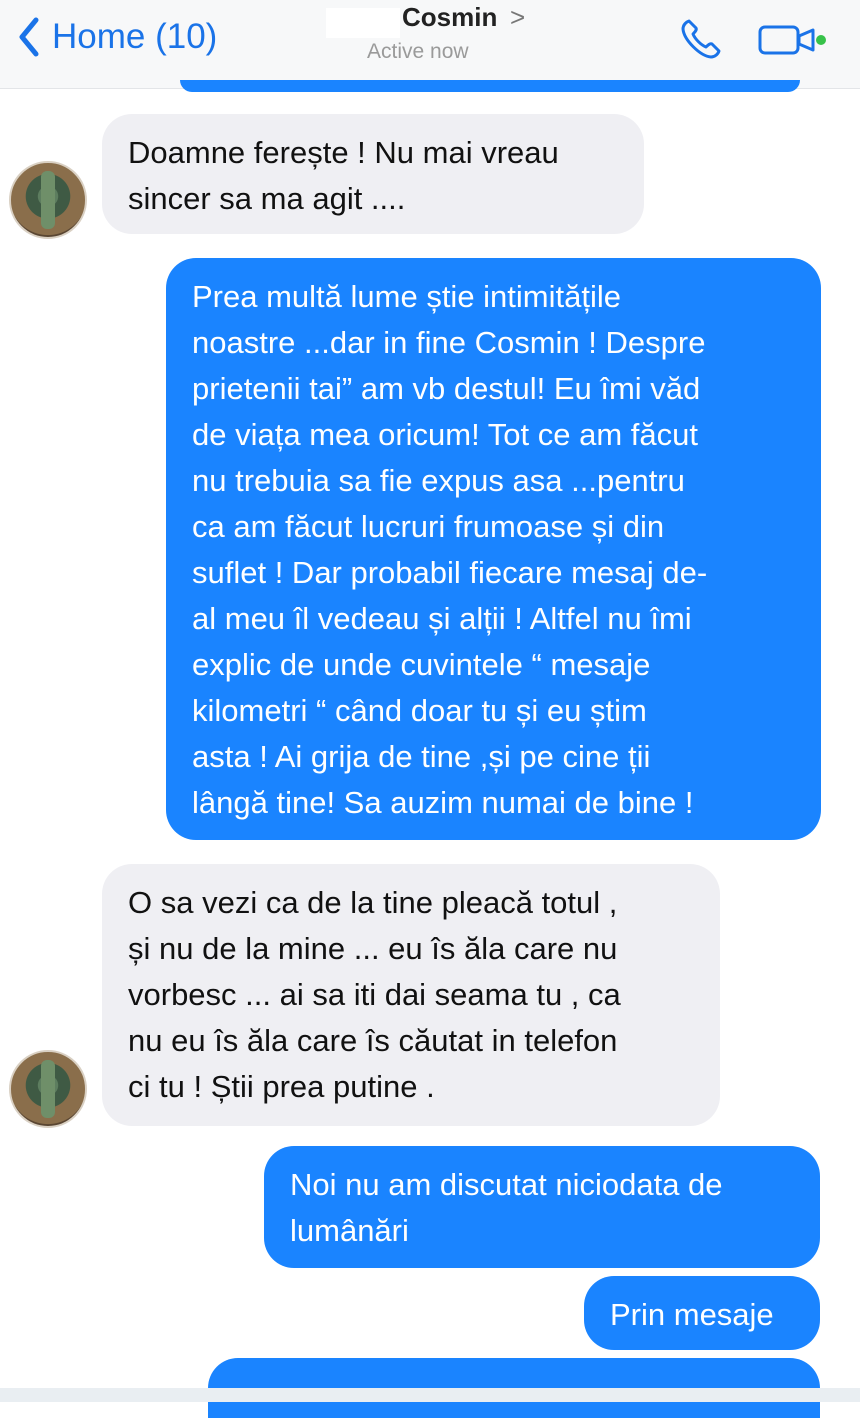  I want to click on outgoing-message: Prin mesaje, so click(702, 1313).